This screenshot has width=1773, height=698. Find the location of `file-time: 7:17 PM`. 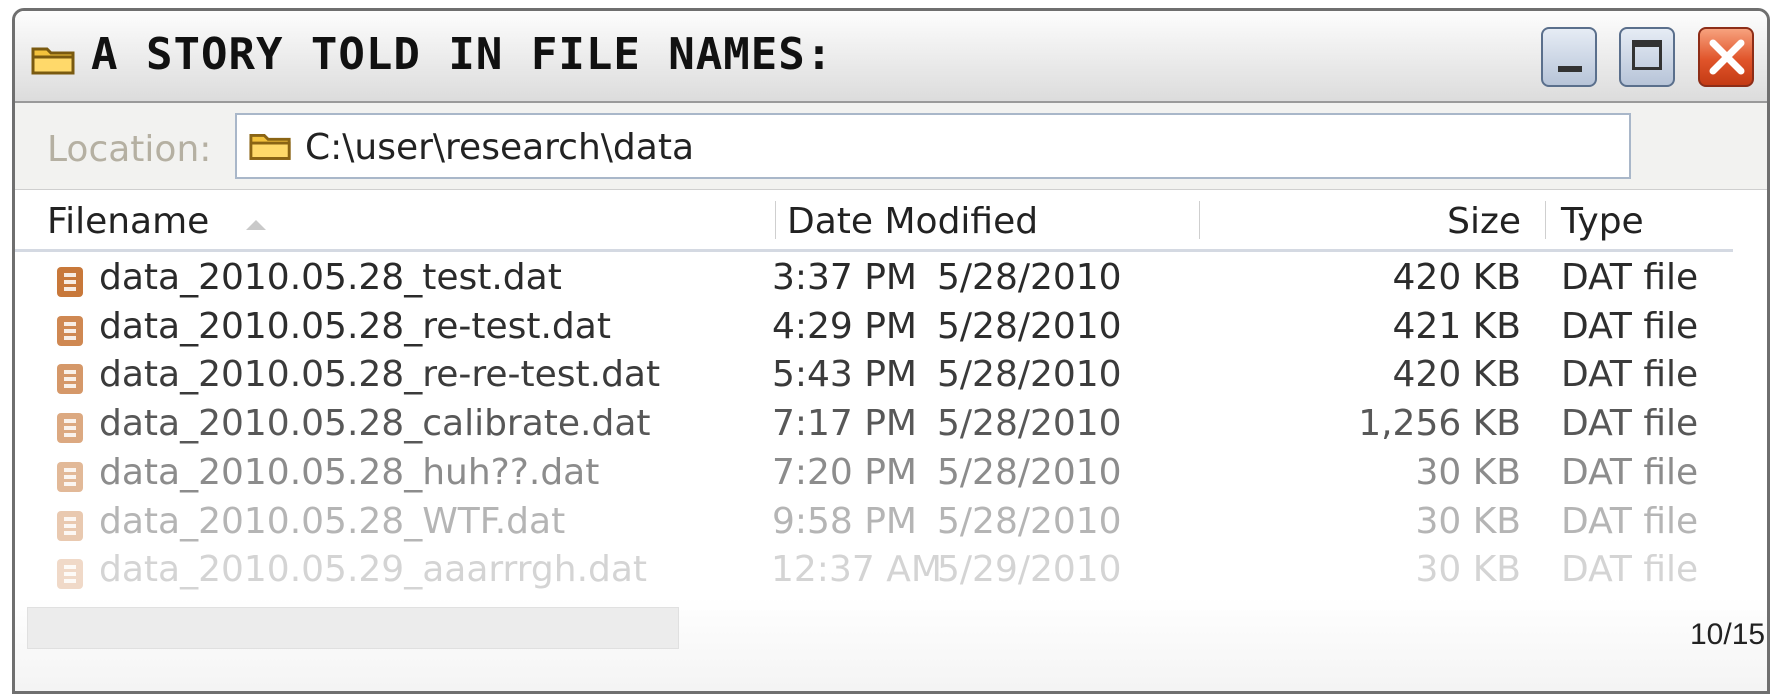

file-time: 7:17 PM is located at coordinates (844, 424).